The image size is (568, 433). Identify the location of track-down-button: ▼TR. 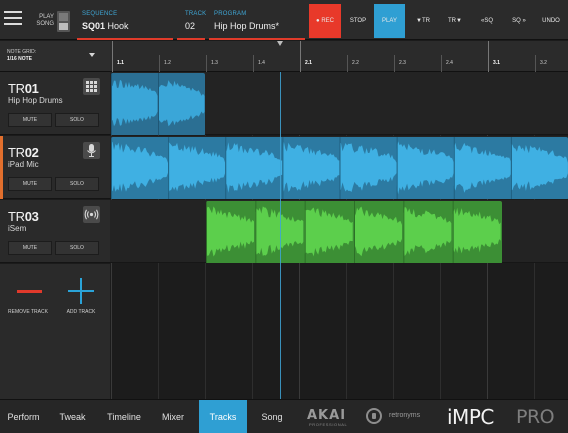
(423, 21).